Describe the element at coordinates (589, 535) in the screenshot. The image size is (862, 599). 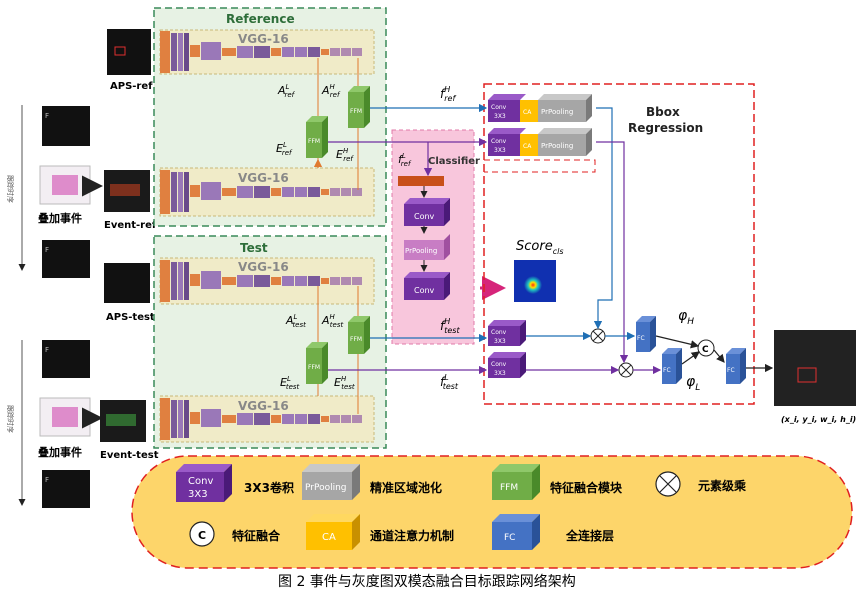
I see `svg-text: 全连接层` at that location.